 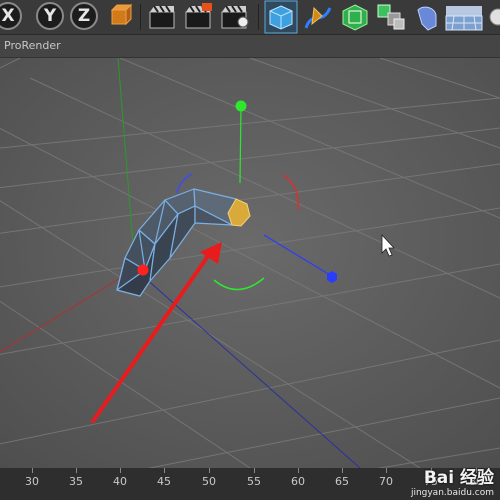 What do you see at coordinates (84, 16) in the screenshot?
I see `z-axis-lock-button: Z` at bounding box center [84, 16].